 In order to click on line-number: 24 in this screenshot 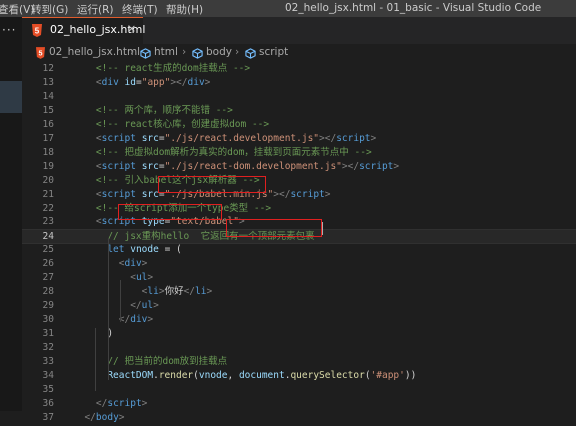, I will do `click(48, 237)`.